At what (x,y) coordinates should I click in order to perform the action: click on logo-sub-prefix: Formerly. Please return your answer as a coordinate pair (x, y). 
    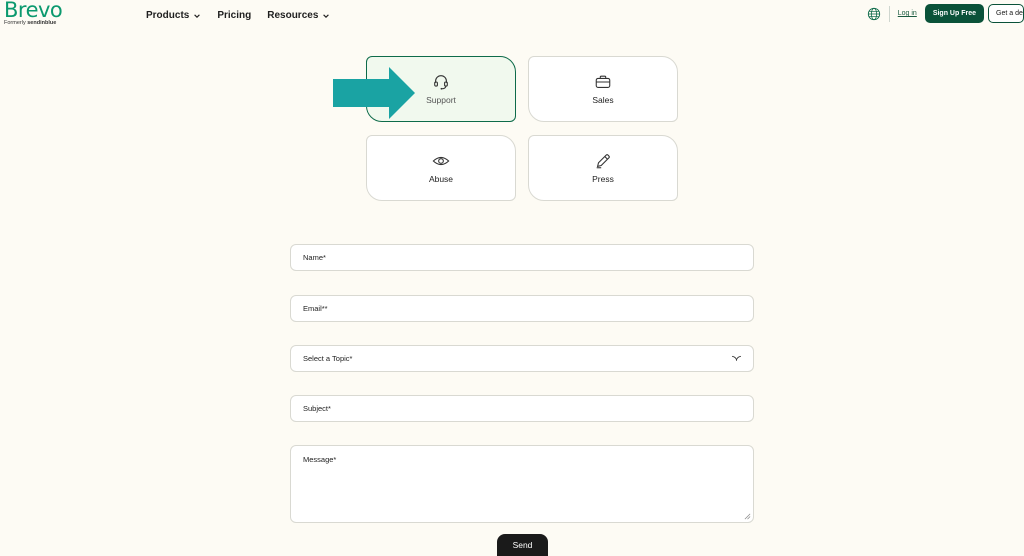
    Looking at the image, I should click on (15, 23).